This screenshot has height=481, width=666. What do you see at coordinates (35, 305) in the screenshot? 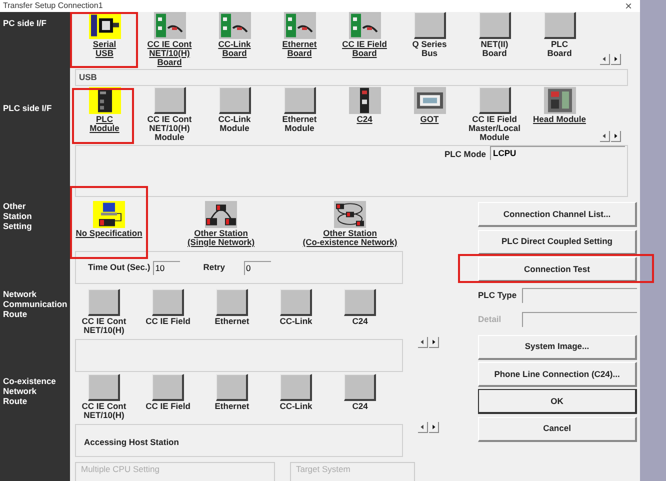
I see `section-label: Network Communication Route` at bounding box center [35, 305].